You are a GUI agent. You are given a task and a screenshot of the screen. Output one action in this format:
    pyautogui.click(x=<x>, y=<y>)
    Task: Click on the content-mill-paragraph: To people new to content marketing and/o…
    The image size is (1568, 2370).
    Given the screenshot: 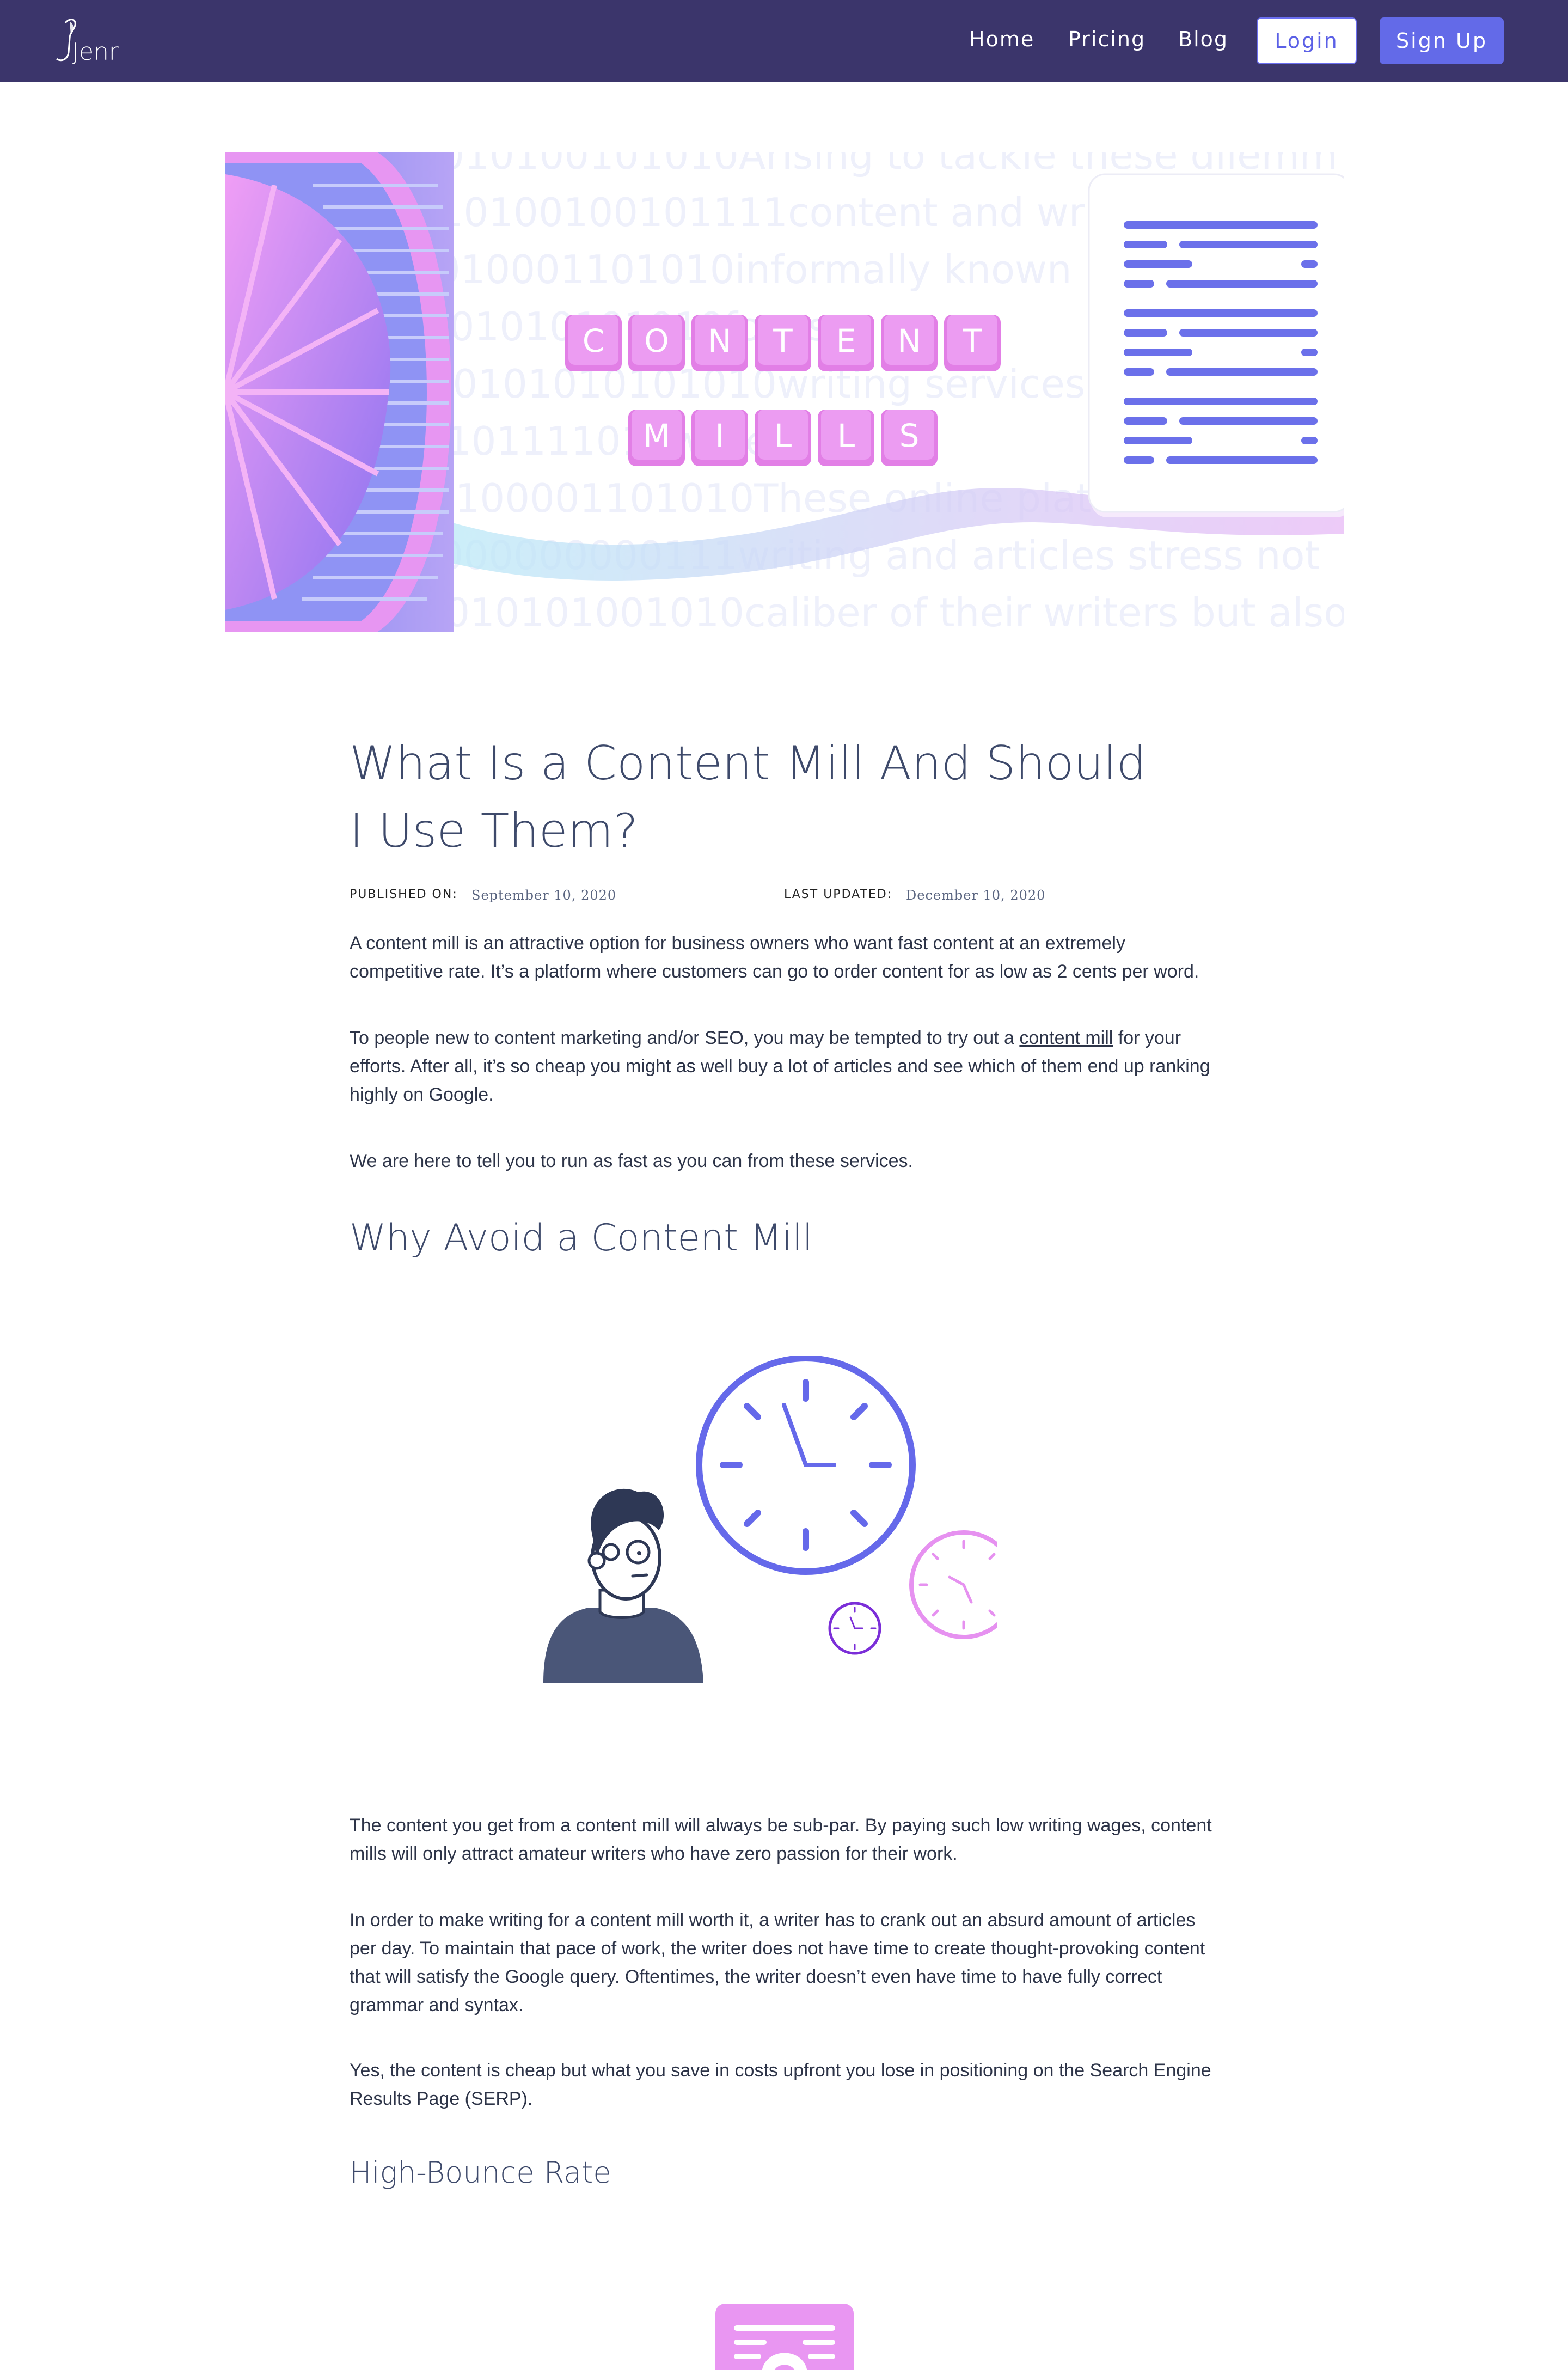 What is the action you would take?
    pyautogui.click(x=785, y=1066)
    